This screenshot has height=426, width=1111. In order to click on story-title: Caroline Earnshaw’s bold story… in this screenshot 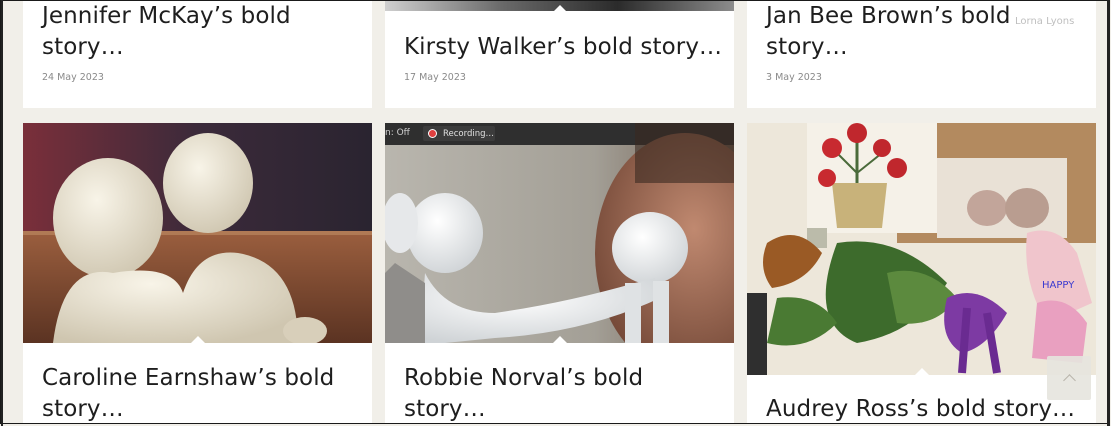, I will do `click(188, 393)`.